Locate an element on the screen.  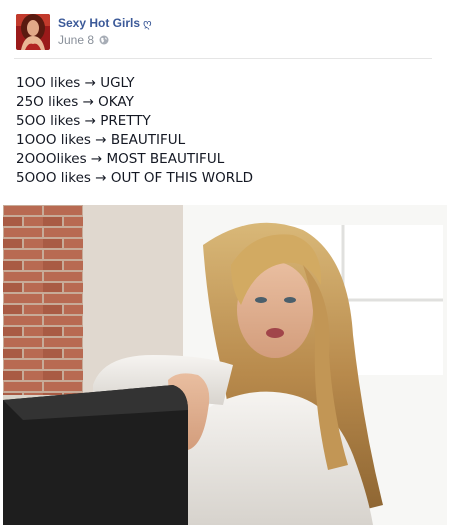
post-text-line: 25O likes → OKAY is located at coordinates (75, 102).